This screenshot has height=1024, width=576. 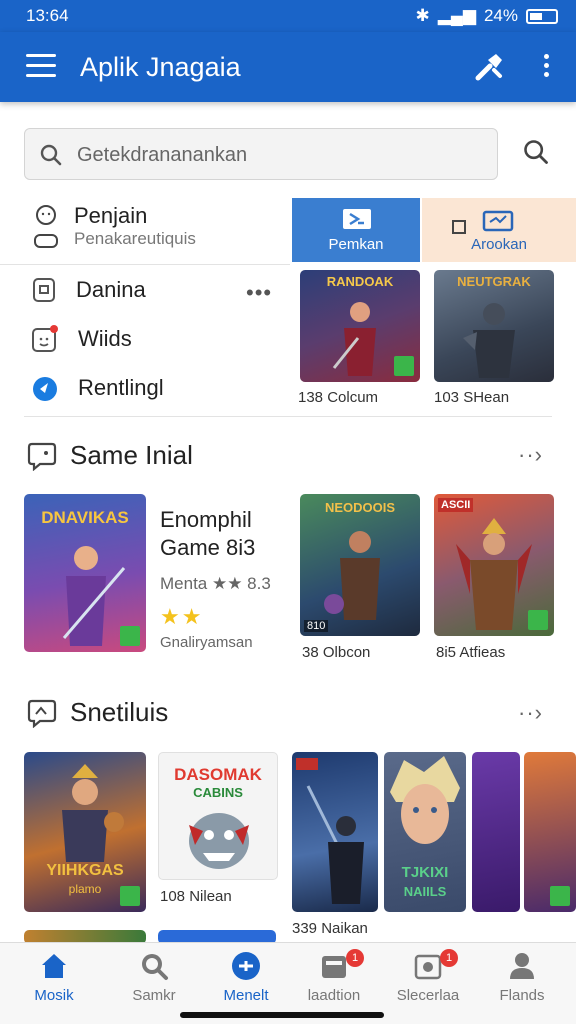 What do you see at coordinates (45, 338) in the screenshot?
I see `chat-icon` at bounding box center [45, 338].